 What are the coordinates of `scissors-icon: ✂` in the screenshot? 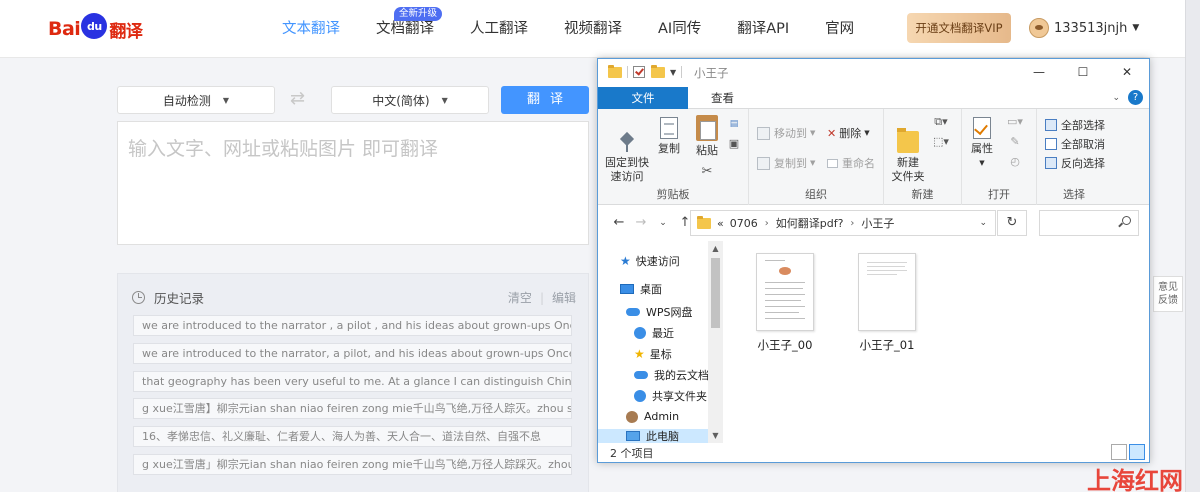 It's located at (707, 172).